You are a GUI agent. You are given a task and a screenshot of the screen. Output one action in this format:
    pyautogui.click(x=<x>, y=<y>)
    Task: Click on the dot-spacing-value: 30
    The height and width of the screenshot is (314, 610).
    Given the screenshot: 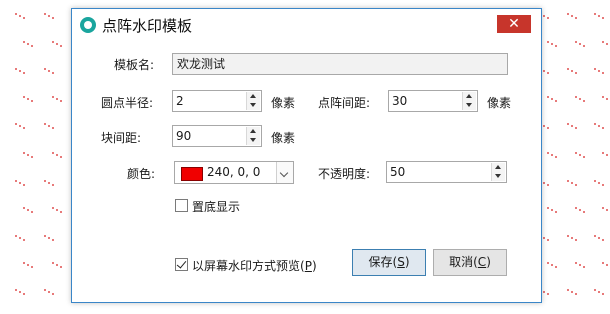 What is the action you would take?
    pyautogui.click(x=400, y=101)
    